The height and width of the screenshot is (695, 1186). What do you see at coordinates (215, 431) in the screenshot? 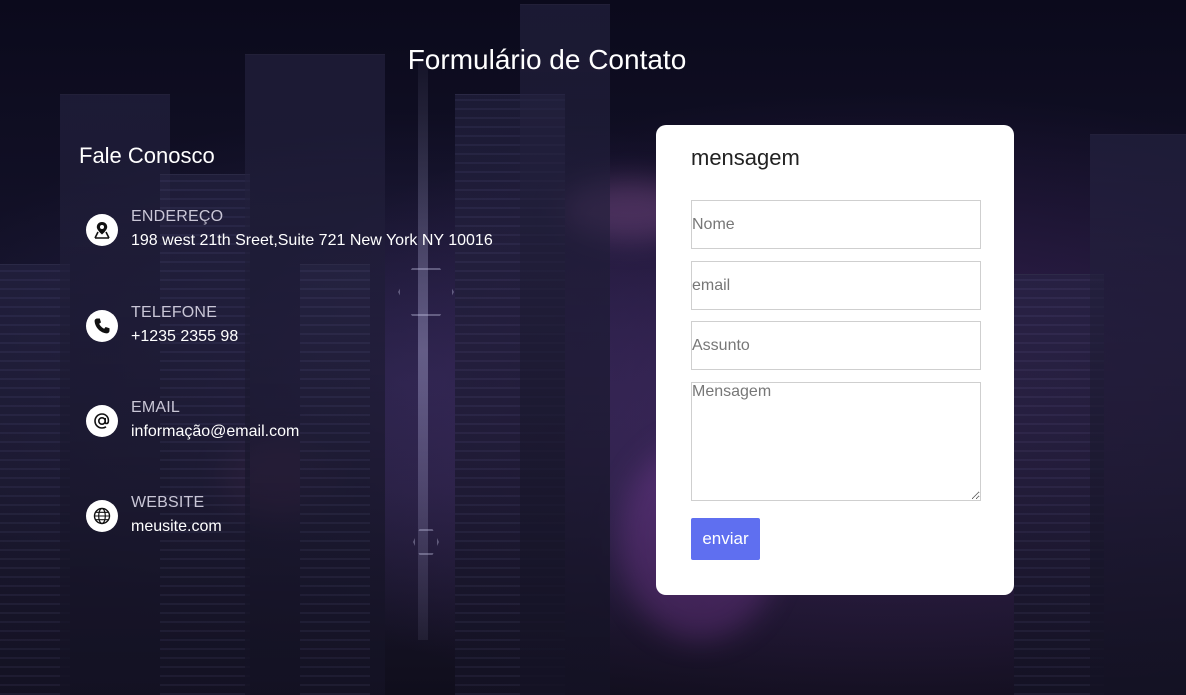
I see `email-value: informação@email.com` at bounding box center [215, 431].